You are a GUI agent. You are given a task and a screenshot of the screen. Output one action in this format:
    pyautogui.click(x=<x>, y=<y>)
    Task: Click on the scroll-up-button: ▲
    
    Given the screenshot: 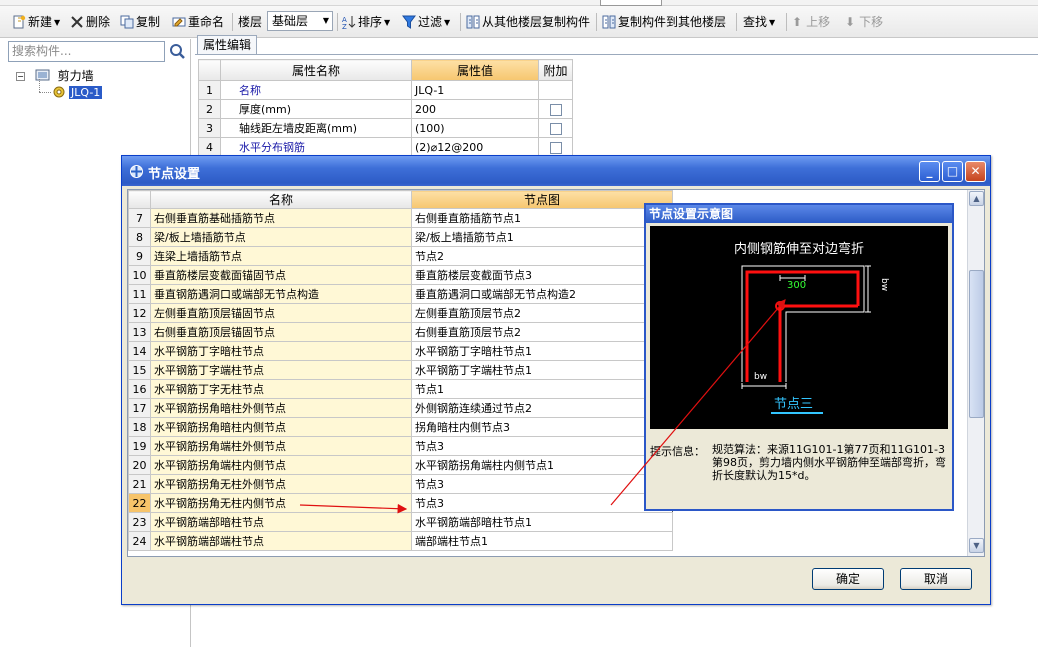 What is the action you would take?
    pyautogui.click(x=976, y=198)
    